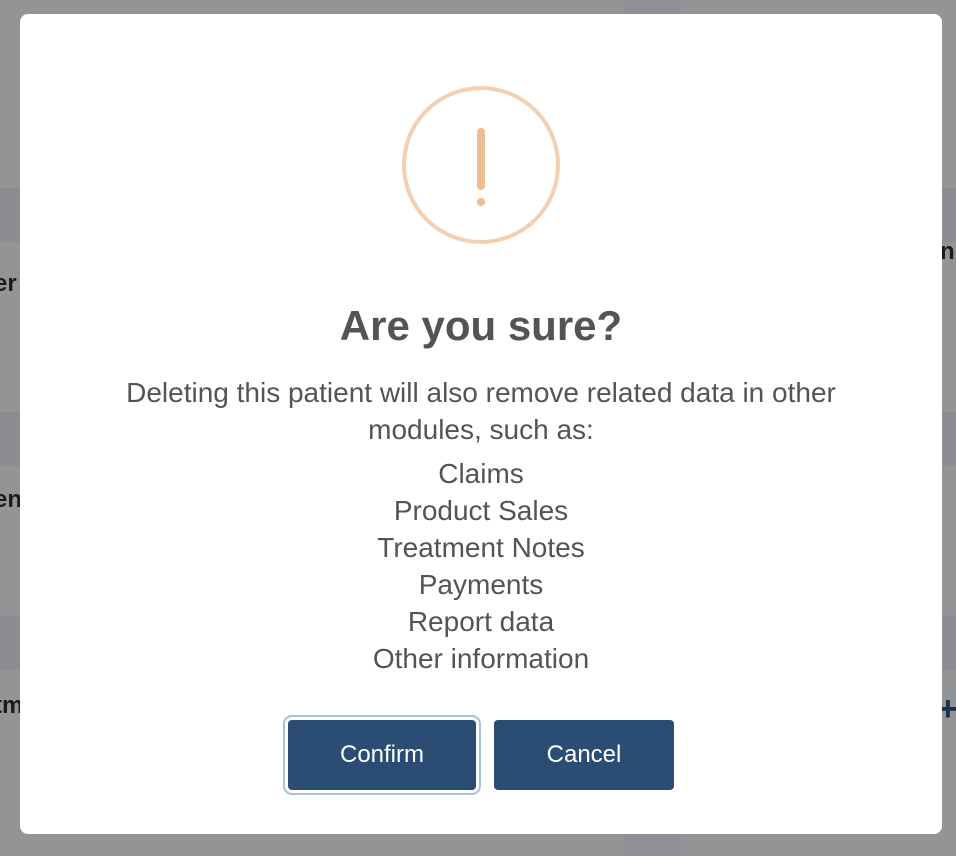  I want to click on cancel-button: Cancel, so click(584, 755).